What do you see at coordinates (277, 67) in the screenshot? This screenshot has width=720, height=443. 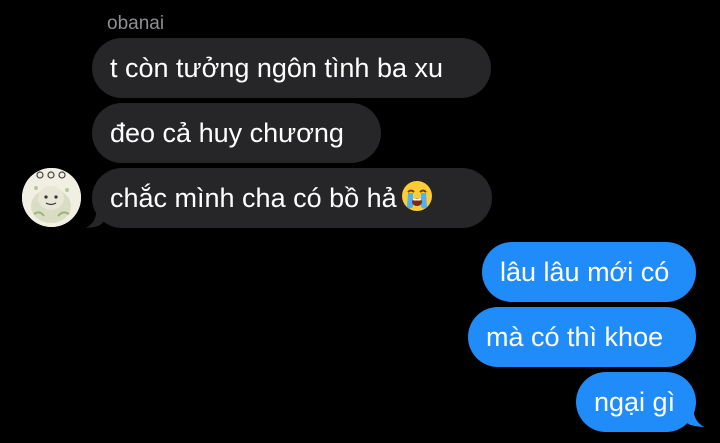 I see `message-text: t còn tưởng ngôn tình ba xu` at bounding box center [277, 67].